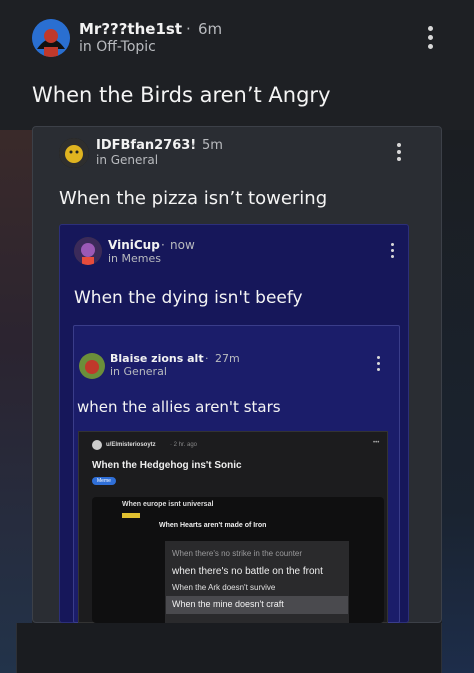 The image size is (474, 673). Describe the element at coordinates (104, 481) in the screenshot. I see `reddit-flair: Meme` at that location.